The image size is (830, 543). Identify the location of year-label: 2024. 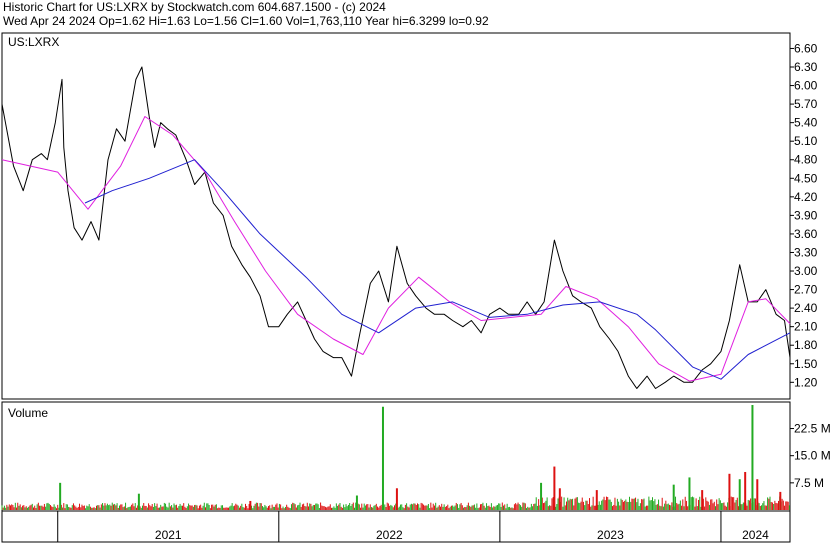
(755, 535).